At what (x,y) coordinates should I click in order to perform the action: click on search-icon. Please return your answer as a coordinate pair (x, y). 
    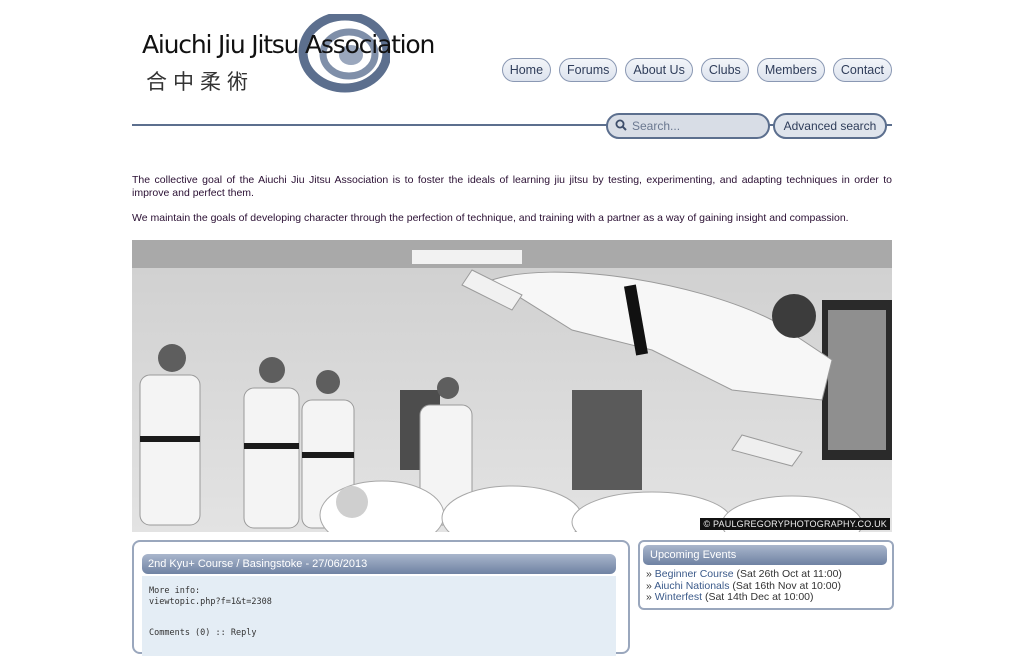
    Looking at the image, I should click on (621, 125).